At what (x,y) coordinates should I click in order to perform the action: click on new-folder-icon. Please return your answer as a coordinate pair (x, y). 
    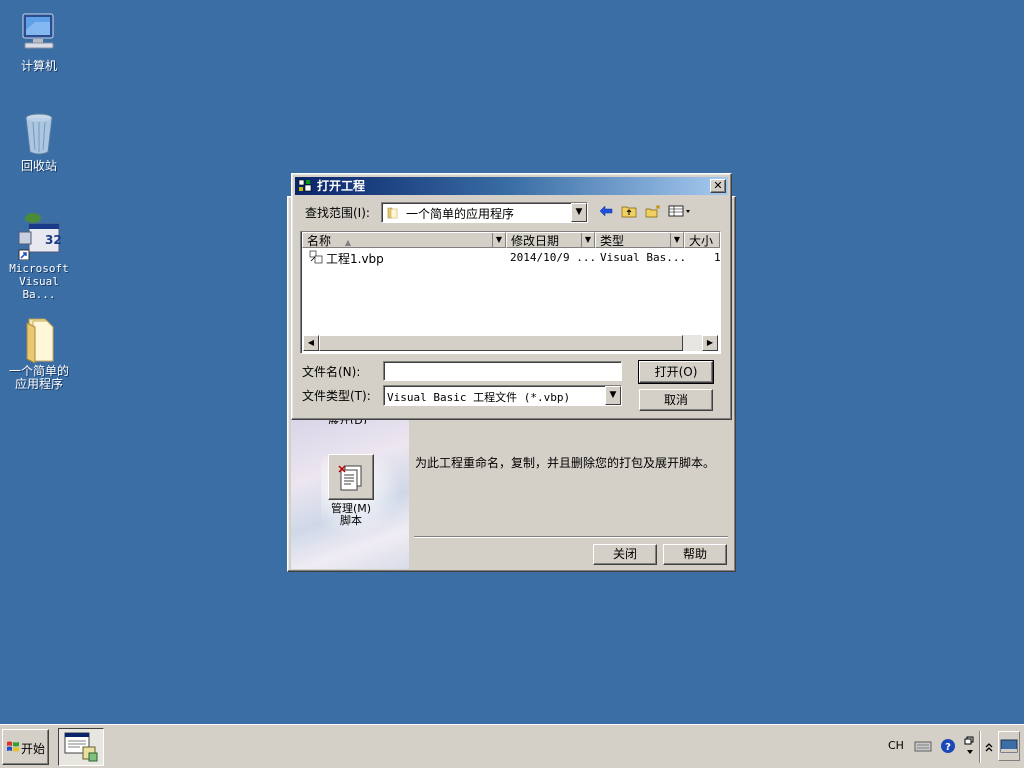
    Looking at the image, I should click on (652, 211).